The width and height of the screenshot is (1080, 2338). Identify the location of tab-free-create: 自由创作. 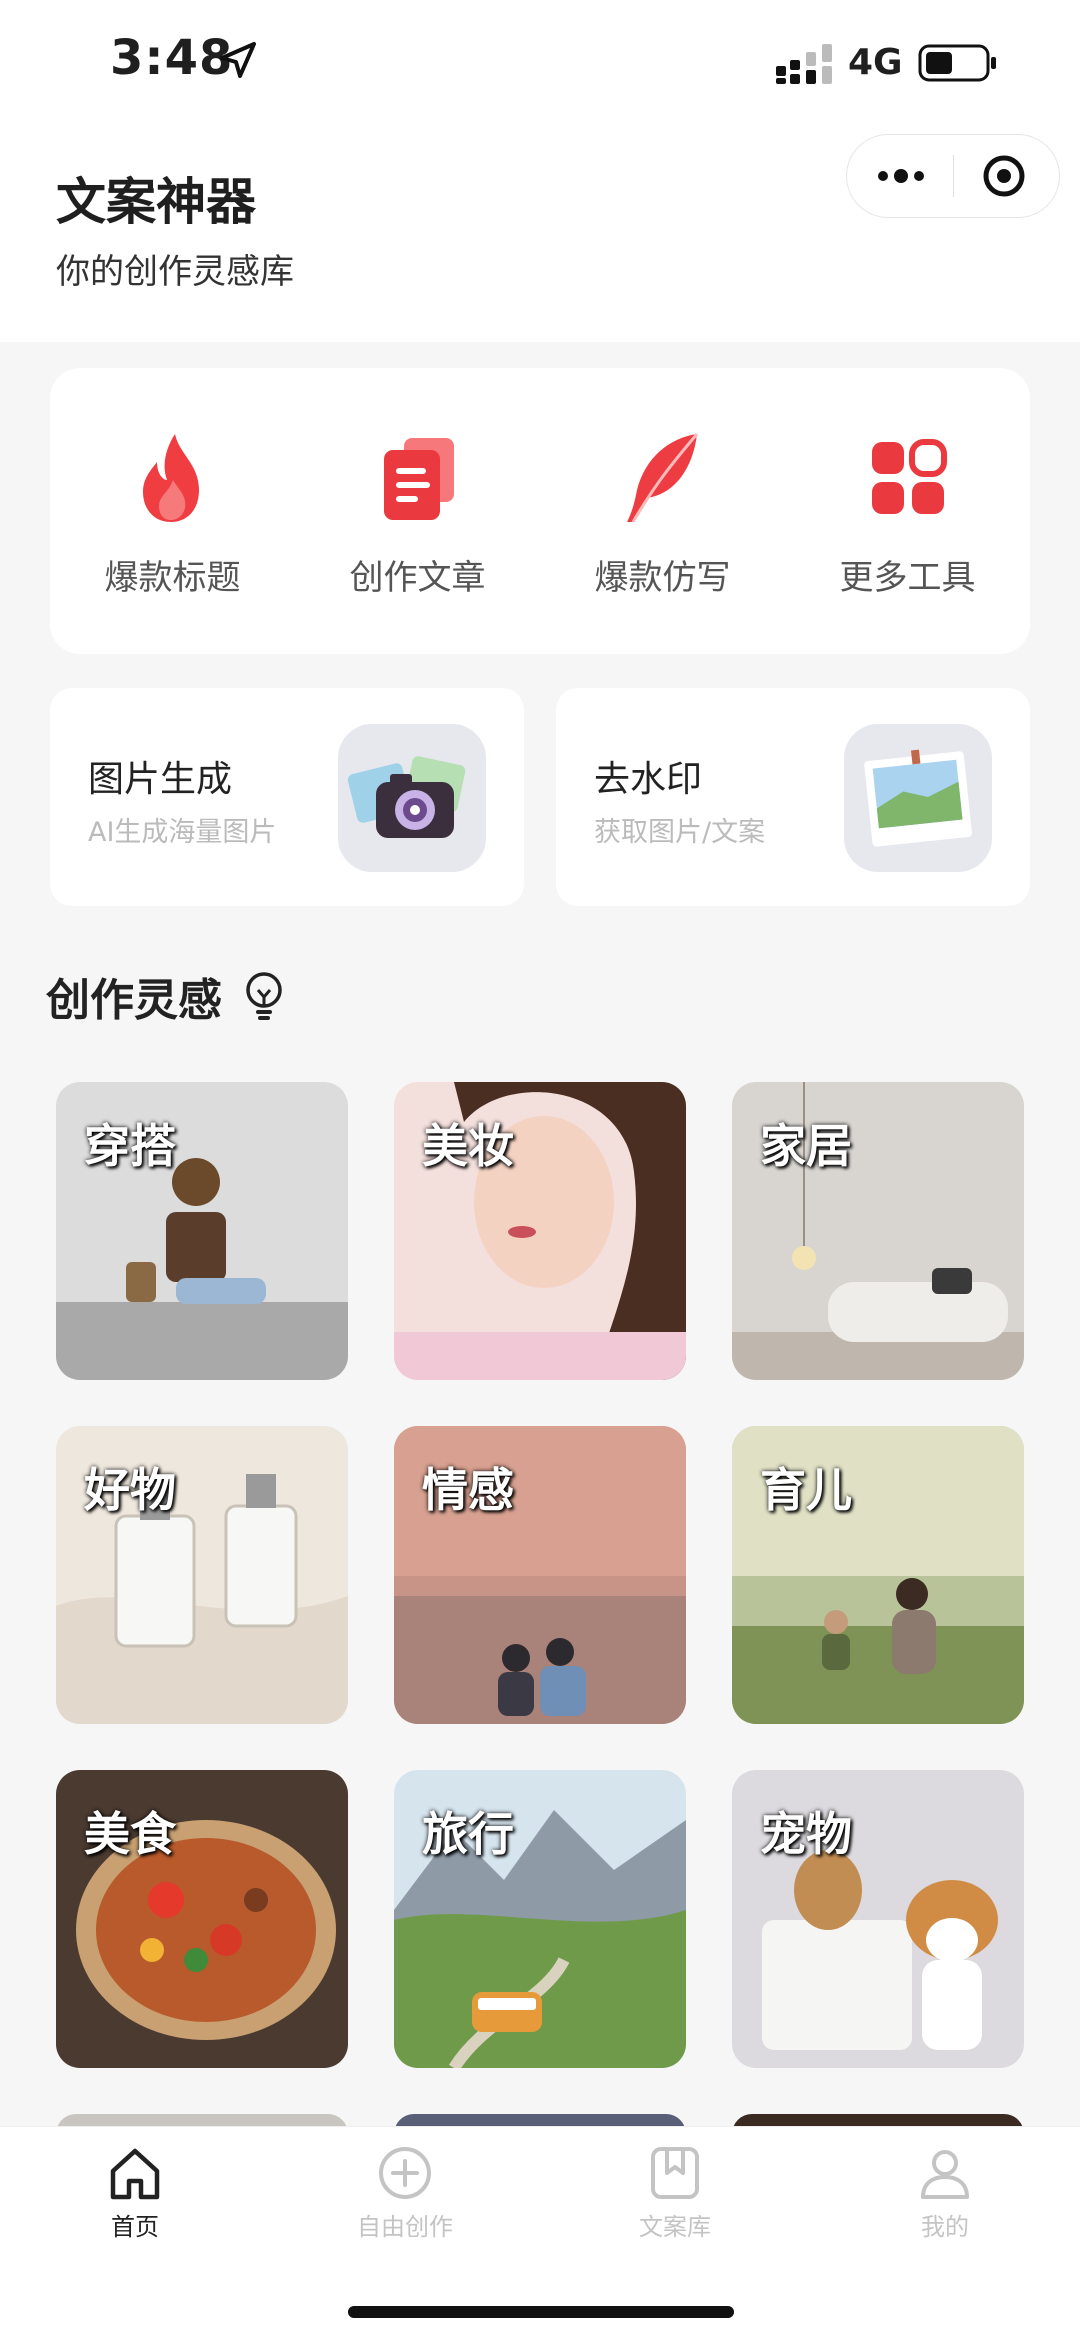
(405, 2192).